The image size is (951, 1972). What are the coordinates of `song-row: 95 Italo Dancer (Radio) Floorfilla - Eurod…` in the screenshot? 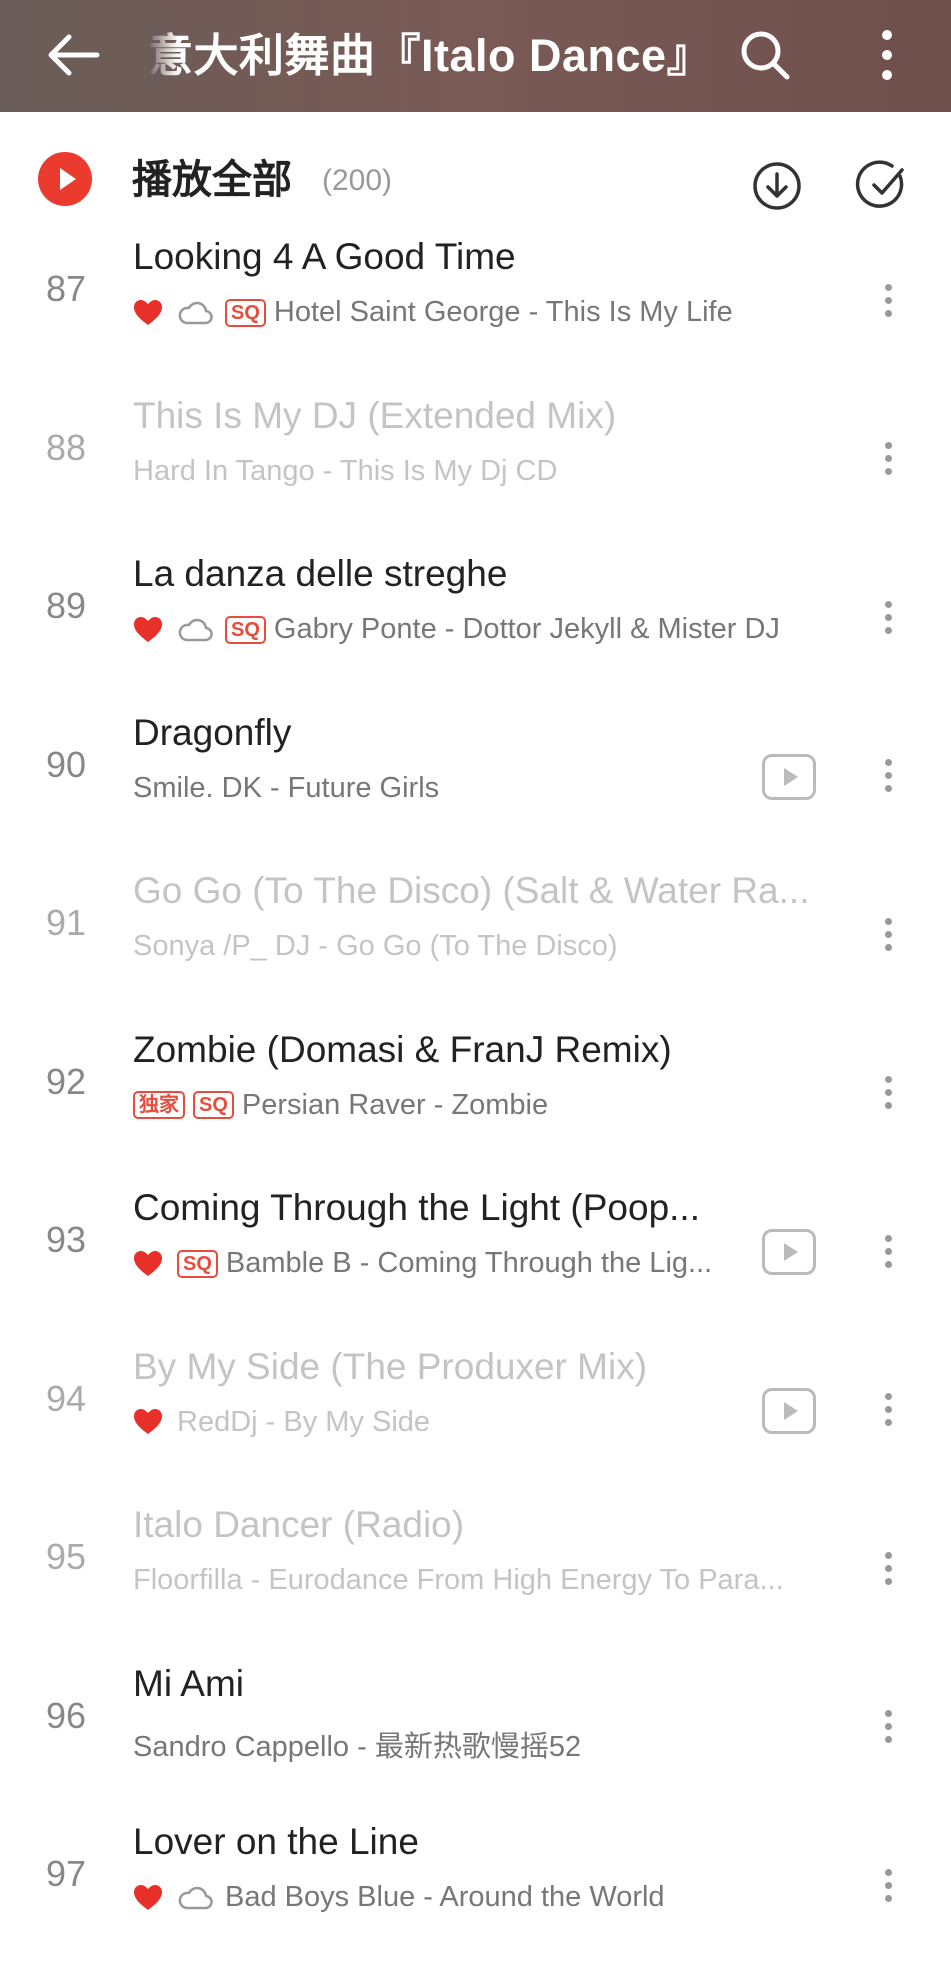 It's located at (475, 1575).